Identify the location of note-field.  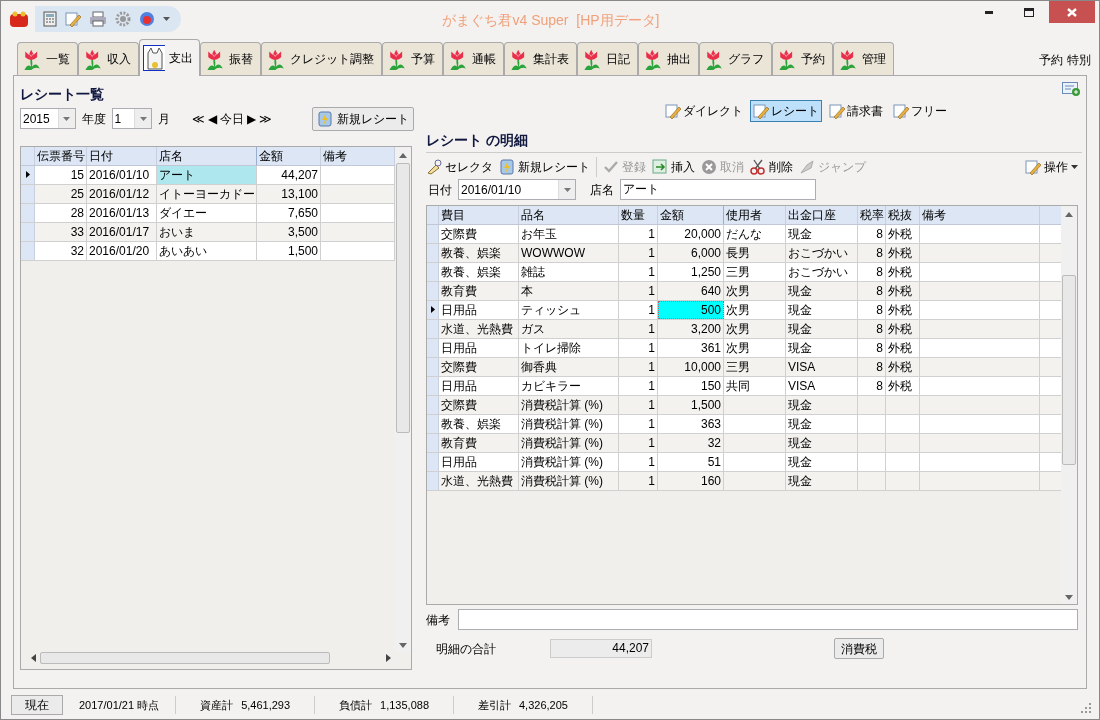
(768, 620).